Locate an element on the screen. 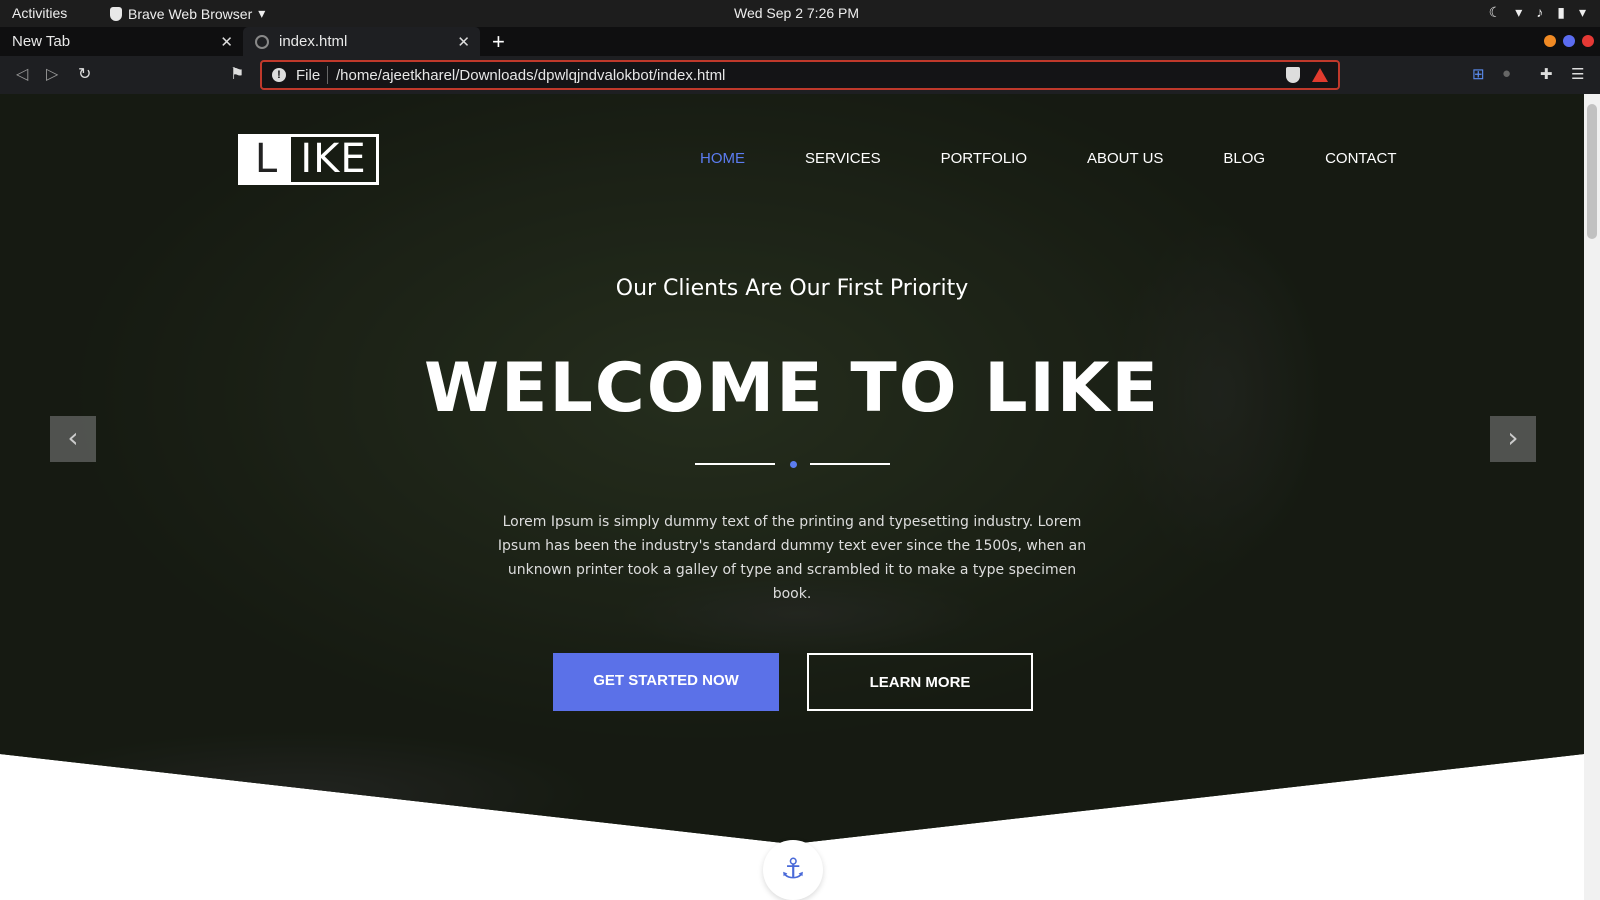 The width and height of the screenshot is (1600, 900). wifi-icon: ▾ is located at coordinates (1519, 12).